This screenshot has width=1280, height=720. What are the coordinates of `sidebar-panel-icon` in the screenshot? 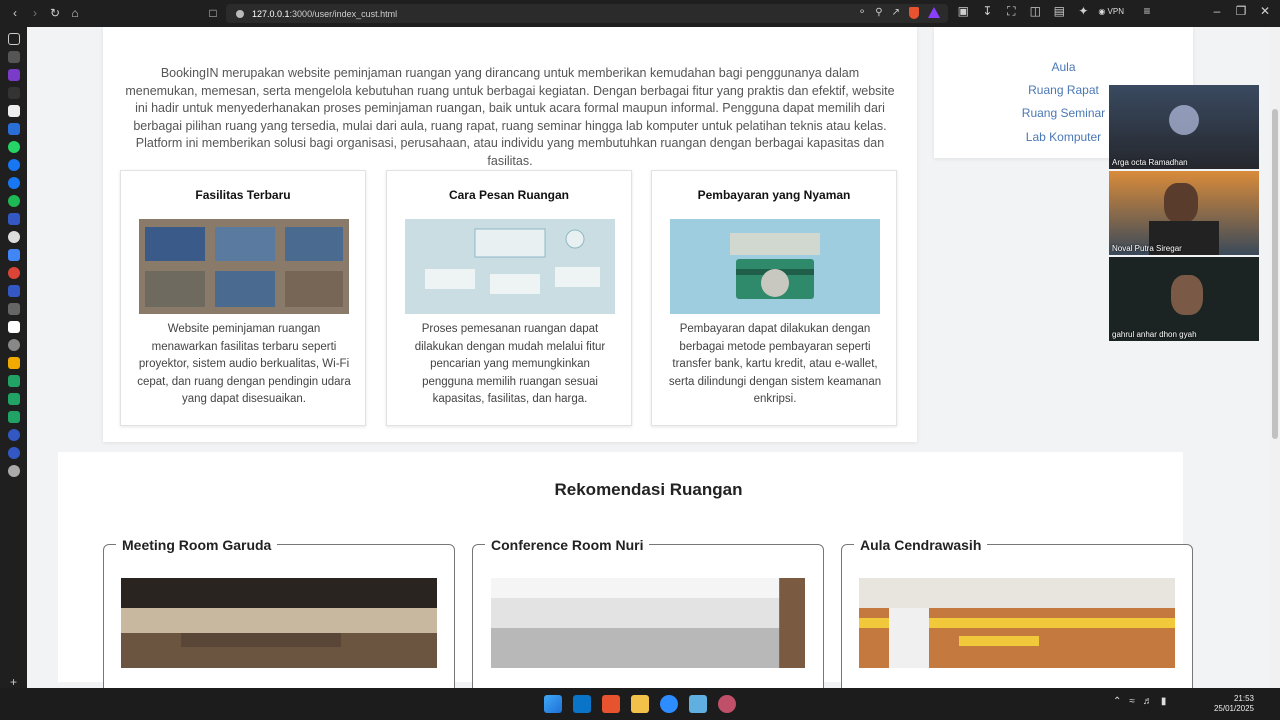 It's located at (13, 39).